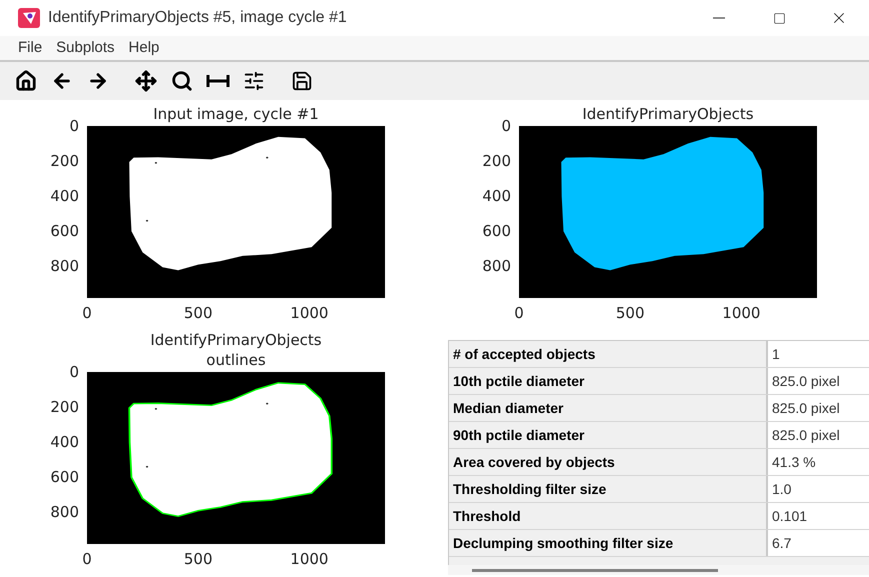  Describe the element at coordinates (29, 18) in the screenshot. I see `app-logo-icon` at that location.